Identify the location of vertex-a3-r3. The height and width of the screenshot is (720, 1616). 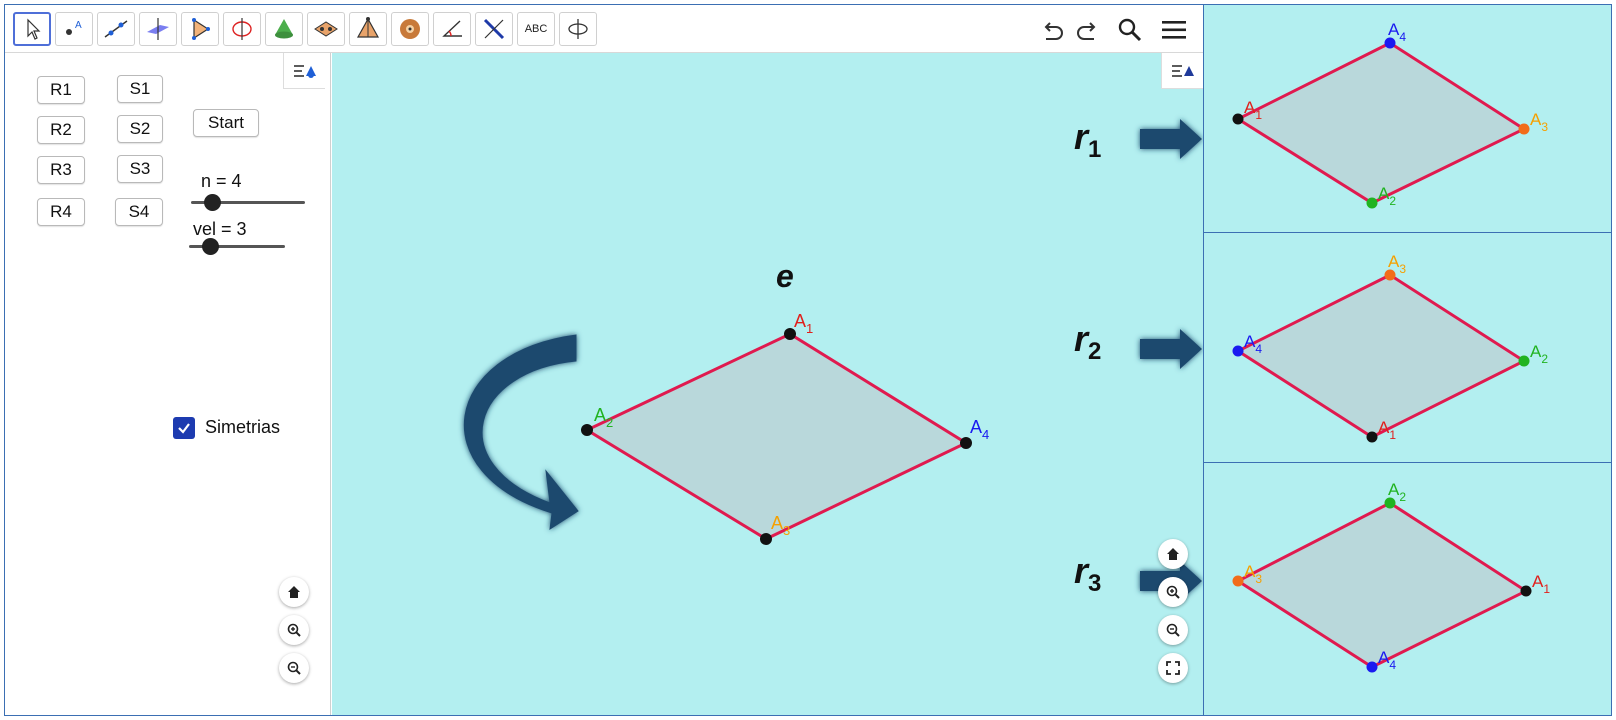
(1238, 581).